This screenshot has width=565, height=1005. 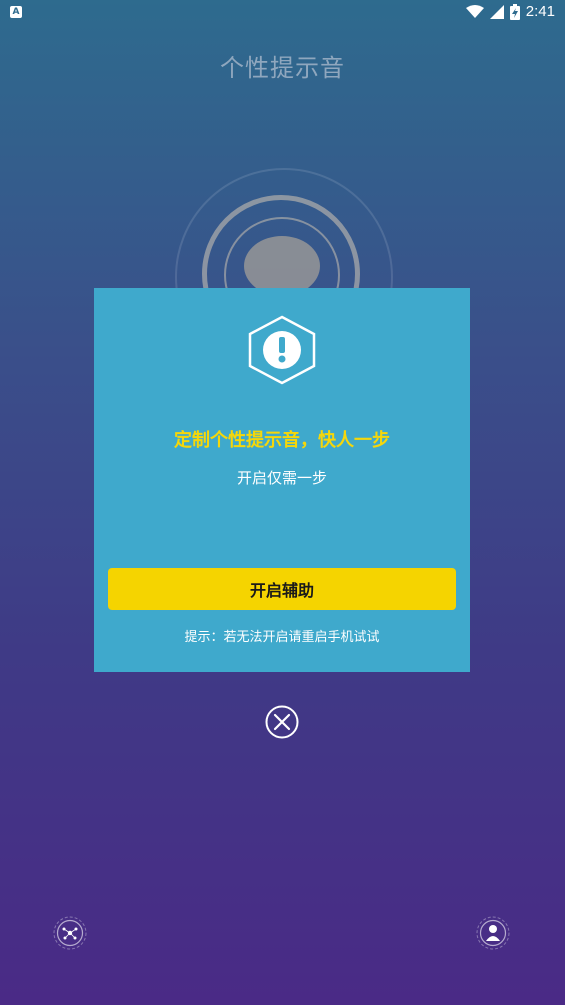 I want to click on page-title: 个性提示音, so click(x=282, y=68).